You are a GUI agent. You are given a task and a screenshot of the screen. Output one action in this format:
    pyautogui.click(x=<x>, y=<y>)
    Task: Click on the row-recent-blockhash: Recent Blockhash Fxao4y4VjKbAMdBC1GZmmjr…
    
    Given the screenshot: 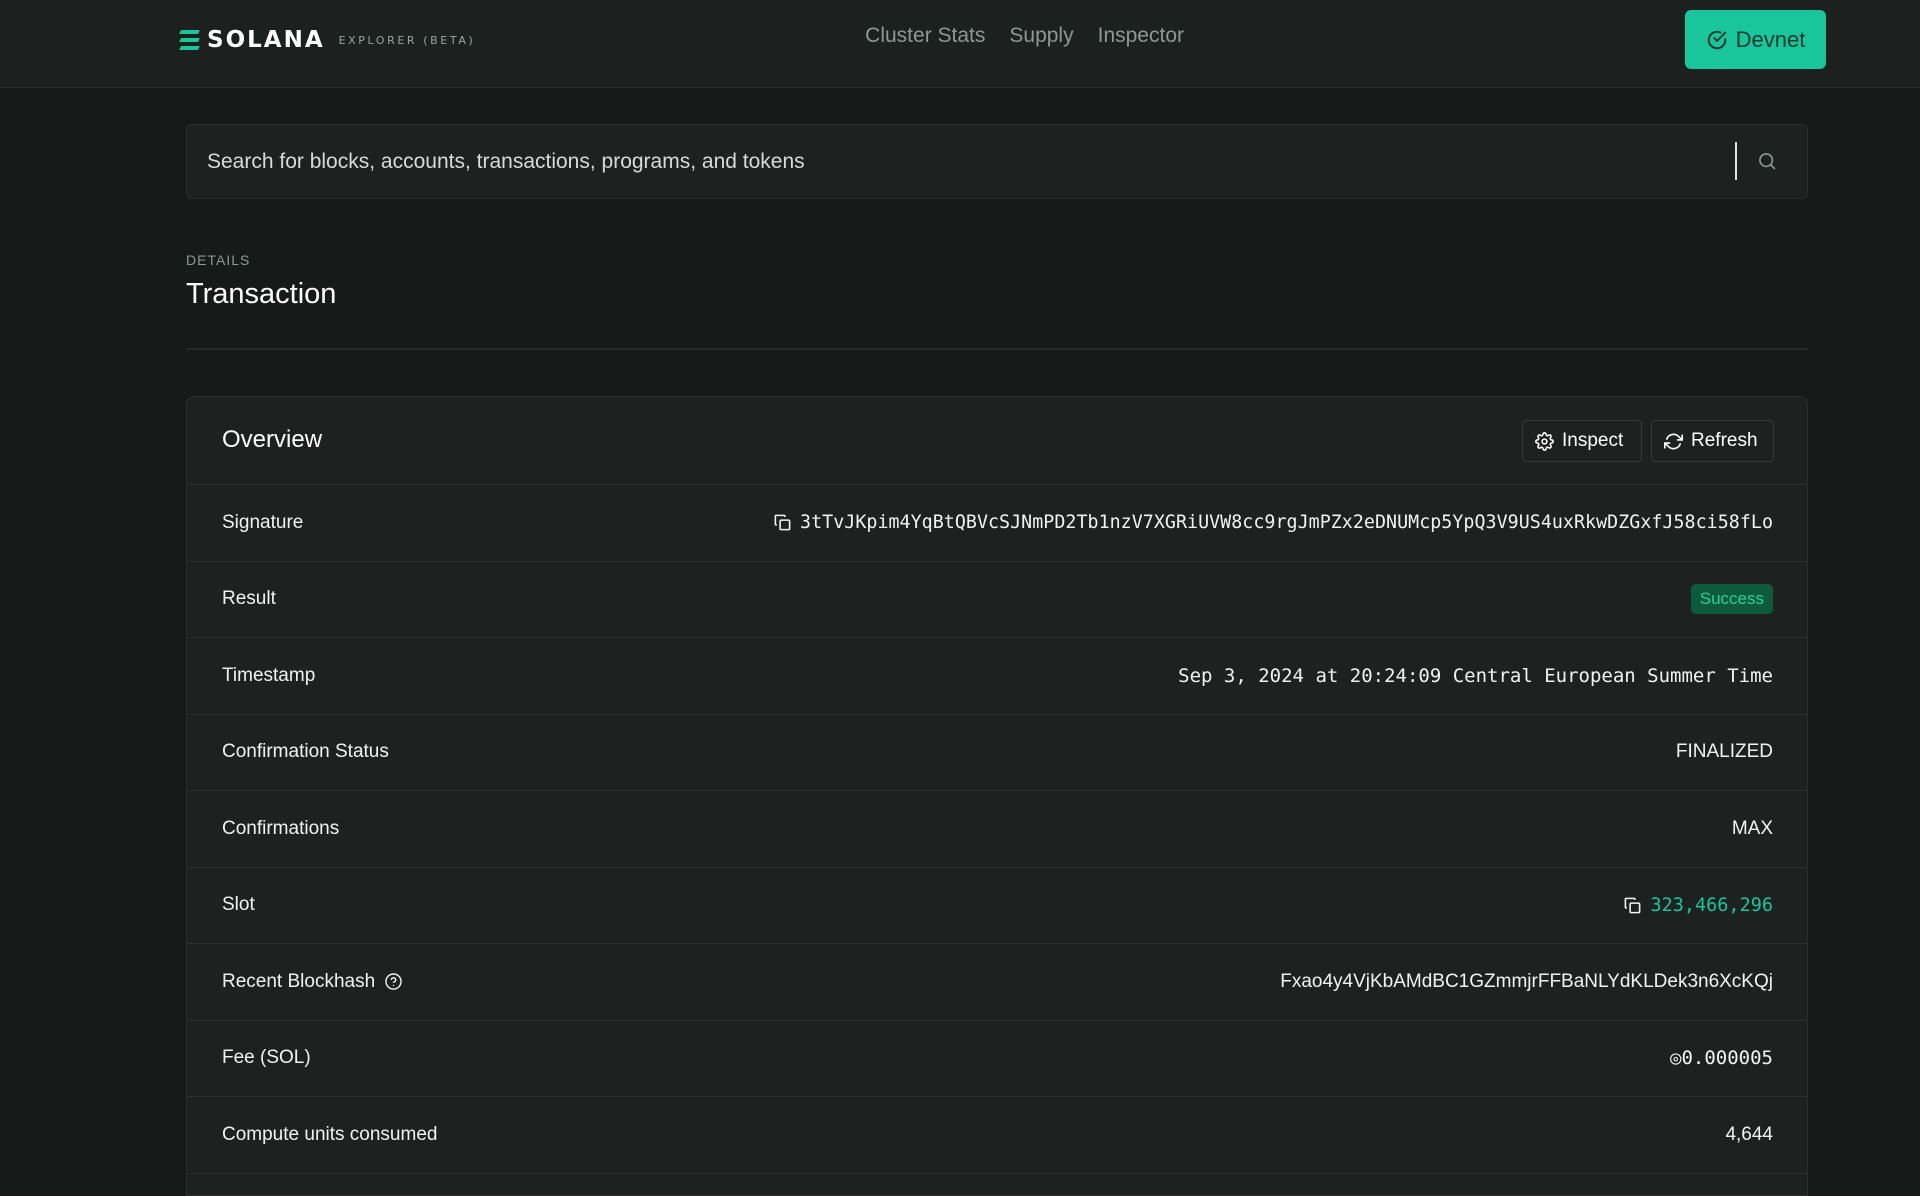 What is the action you would take?
    pyautogui.click(x=997, y=982)
    